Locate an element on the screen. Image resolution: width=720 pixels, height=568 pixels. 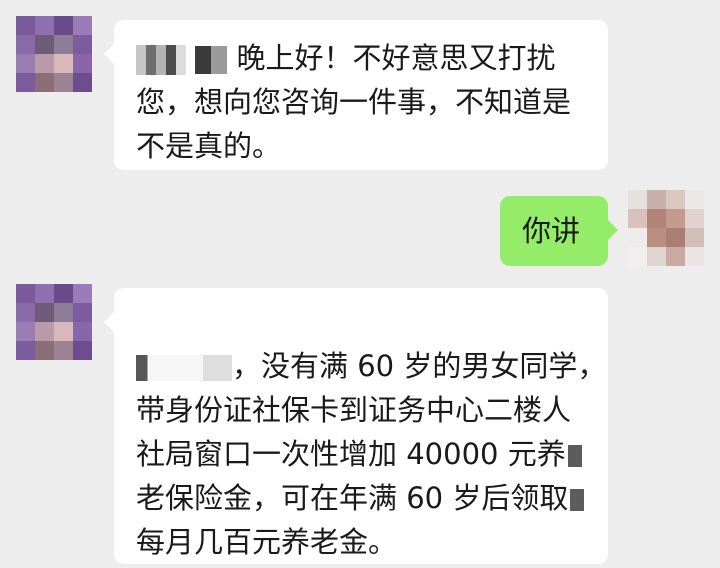
message-line: 老保险金，可在年满 60 岁后领取 is located at coordinates (371, 498).